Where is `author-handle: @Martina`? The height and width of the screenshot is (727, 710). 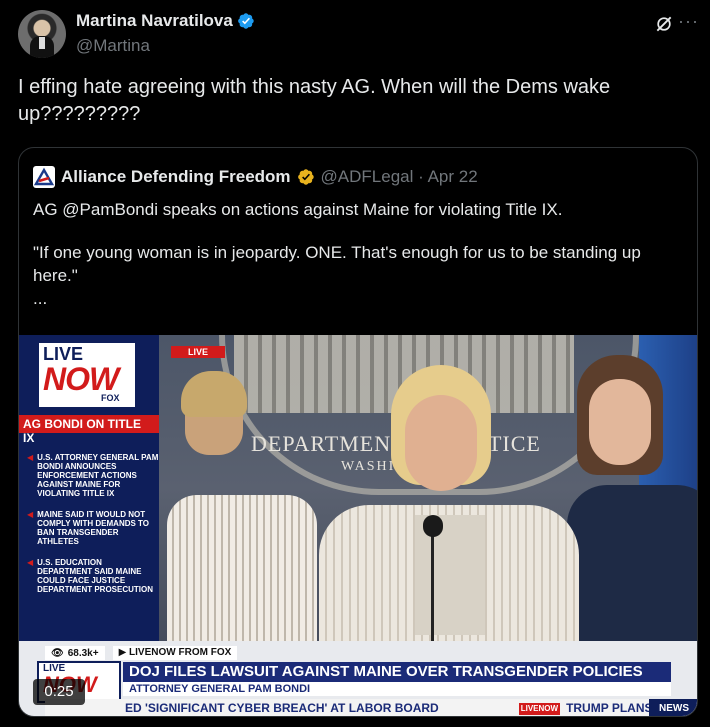
author-handle: @Martina is located at coordinates (113, 46).